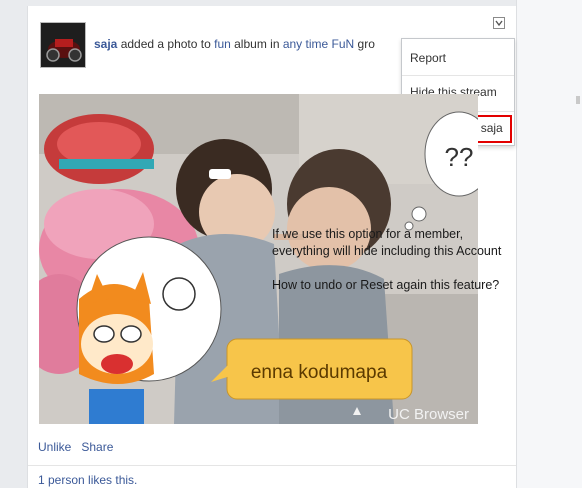  I want to click on chevron-down-icon, so click(499, 23).